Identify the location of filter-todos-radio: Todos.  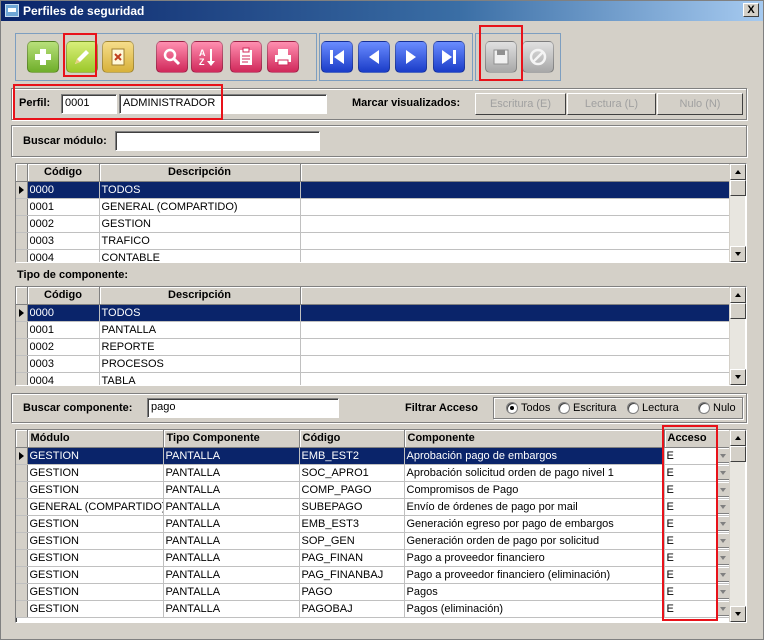
(528, 408).